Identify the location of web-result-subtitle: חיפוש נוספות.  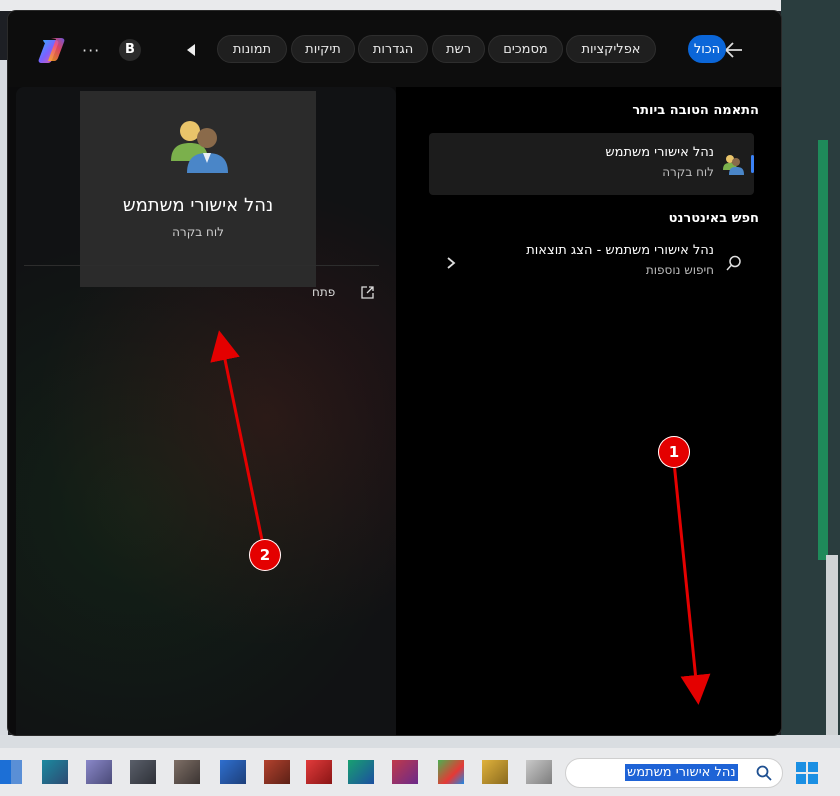
(679, 270).